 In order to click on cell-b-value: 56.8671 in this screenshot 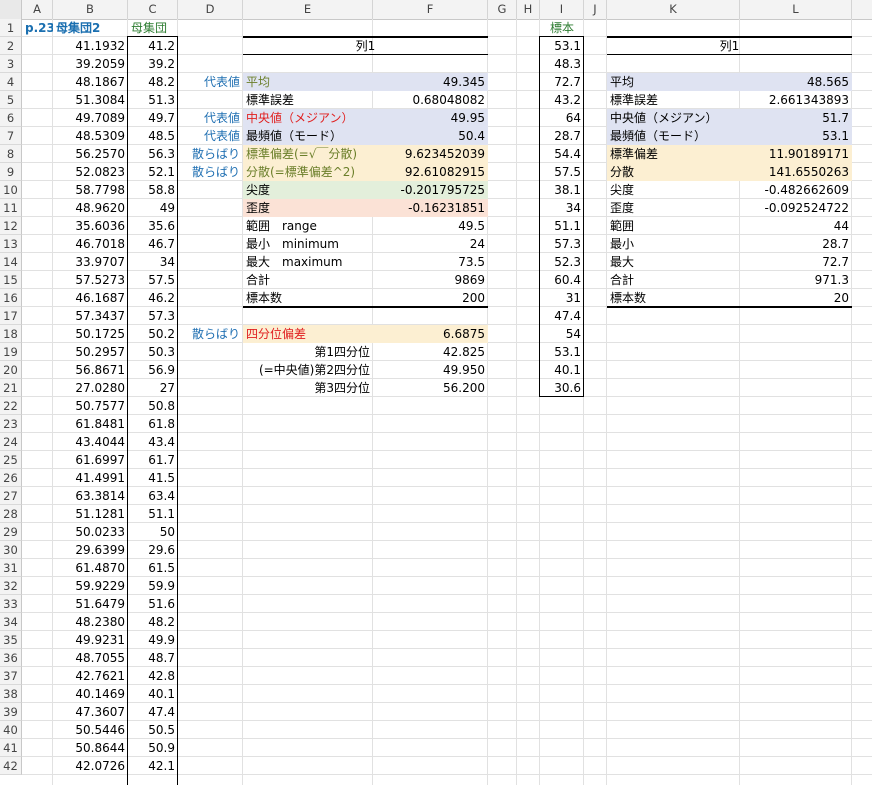, I will do `click(90, 370)`.